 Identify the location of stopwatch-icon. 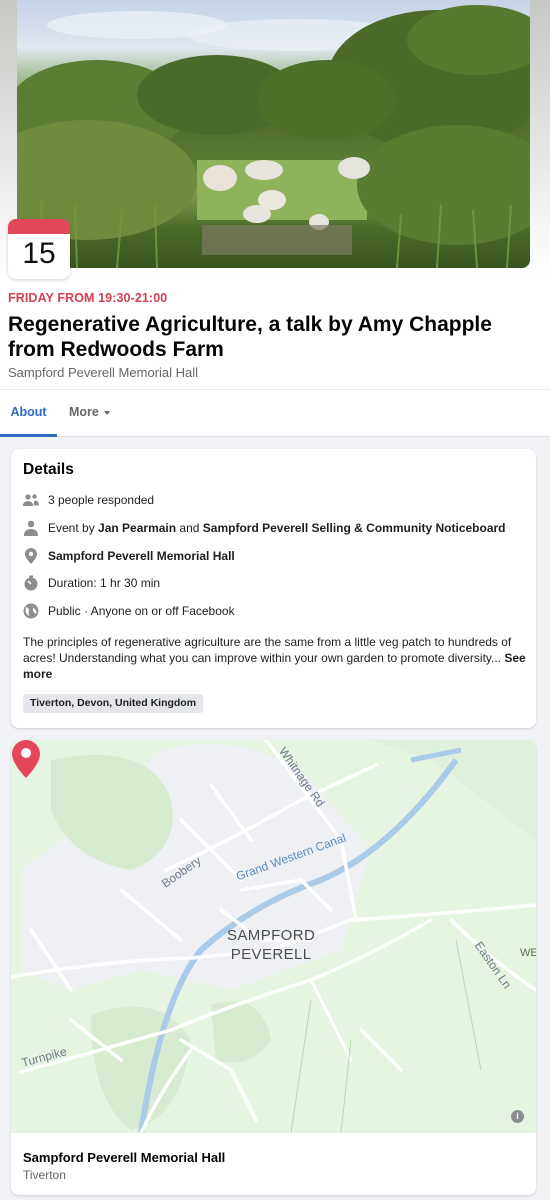
(31, 583).